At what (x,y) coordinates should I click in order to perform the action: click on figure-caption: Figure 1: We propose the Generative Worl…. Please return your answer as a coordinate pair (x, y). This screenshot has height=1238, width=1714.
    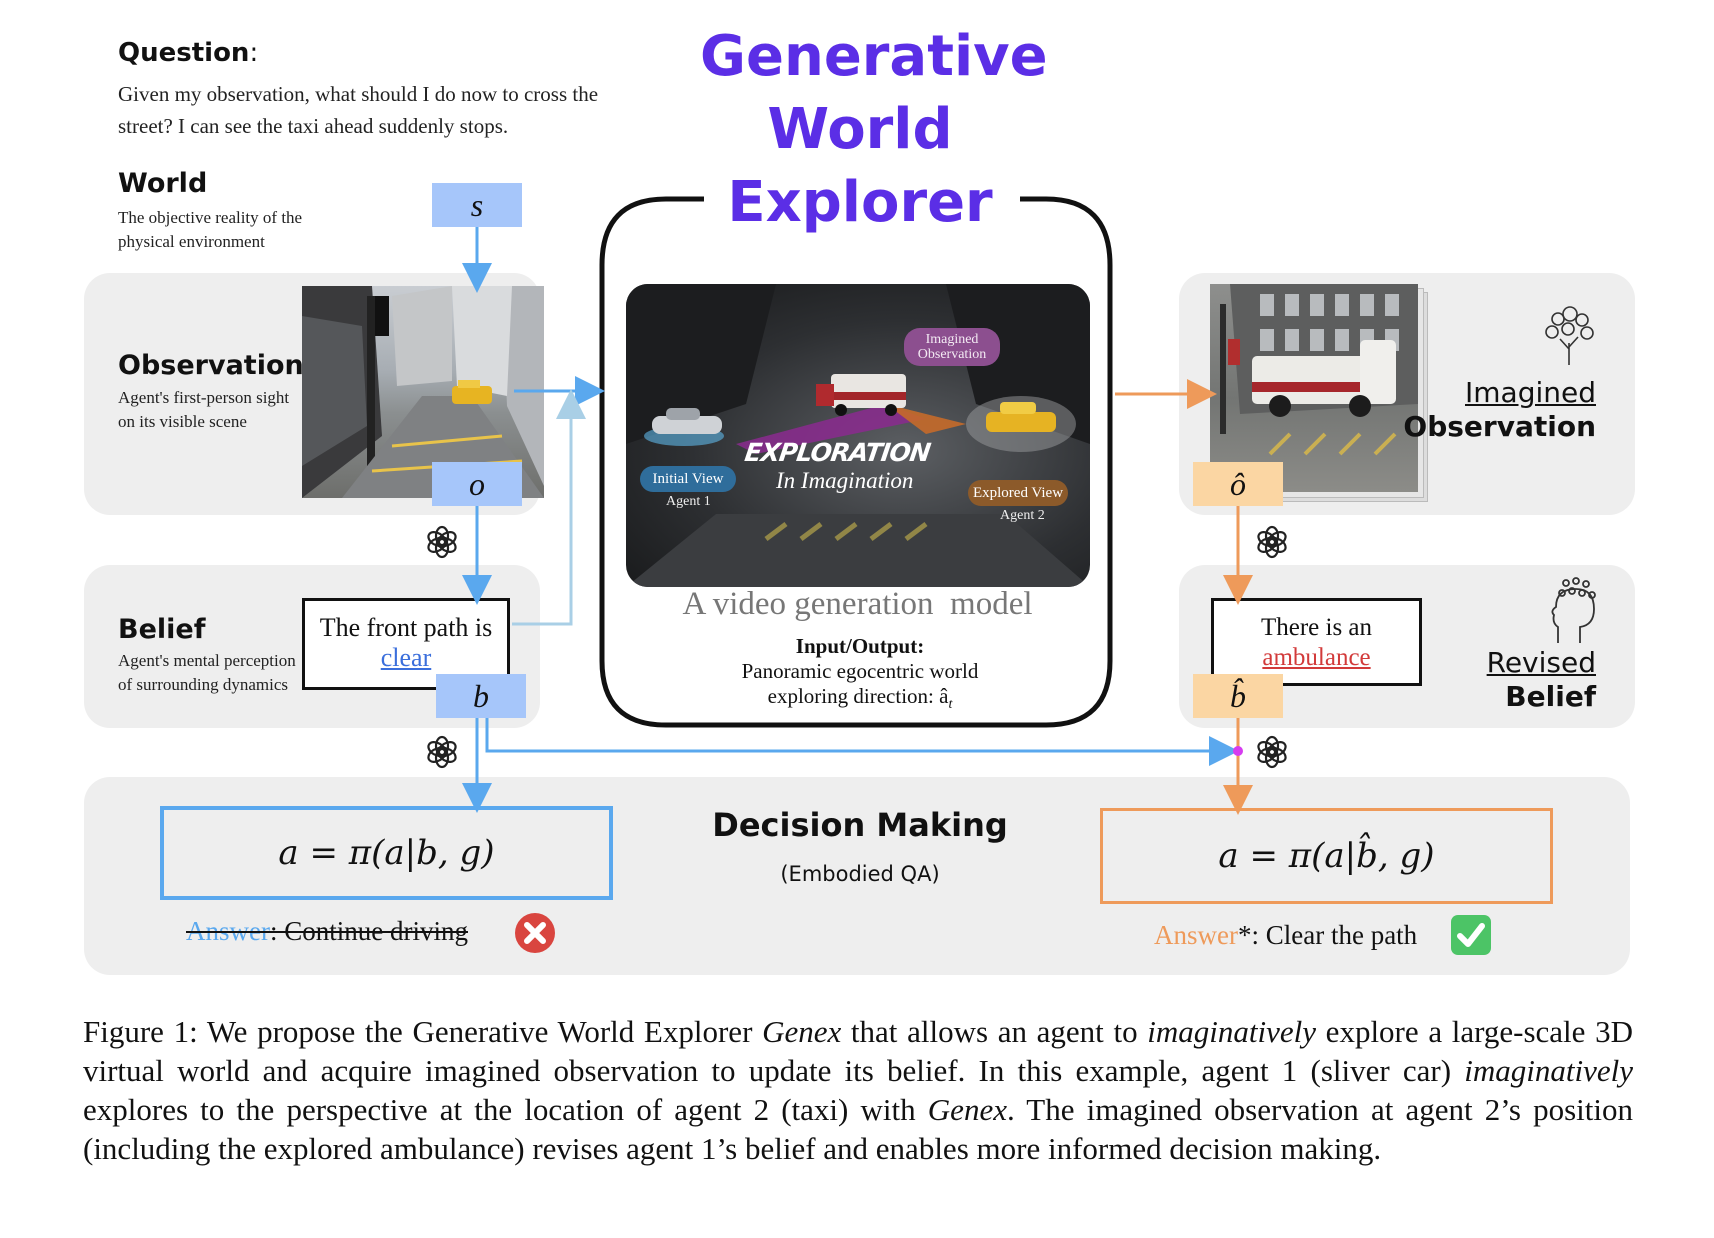
    Looking at the image, I should click on (858, 1090).